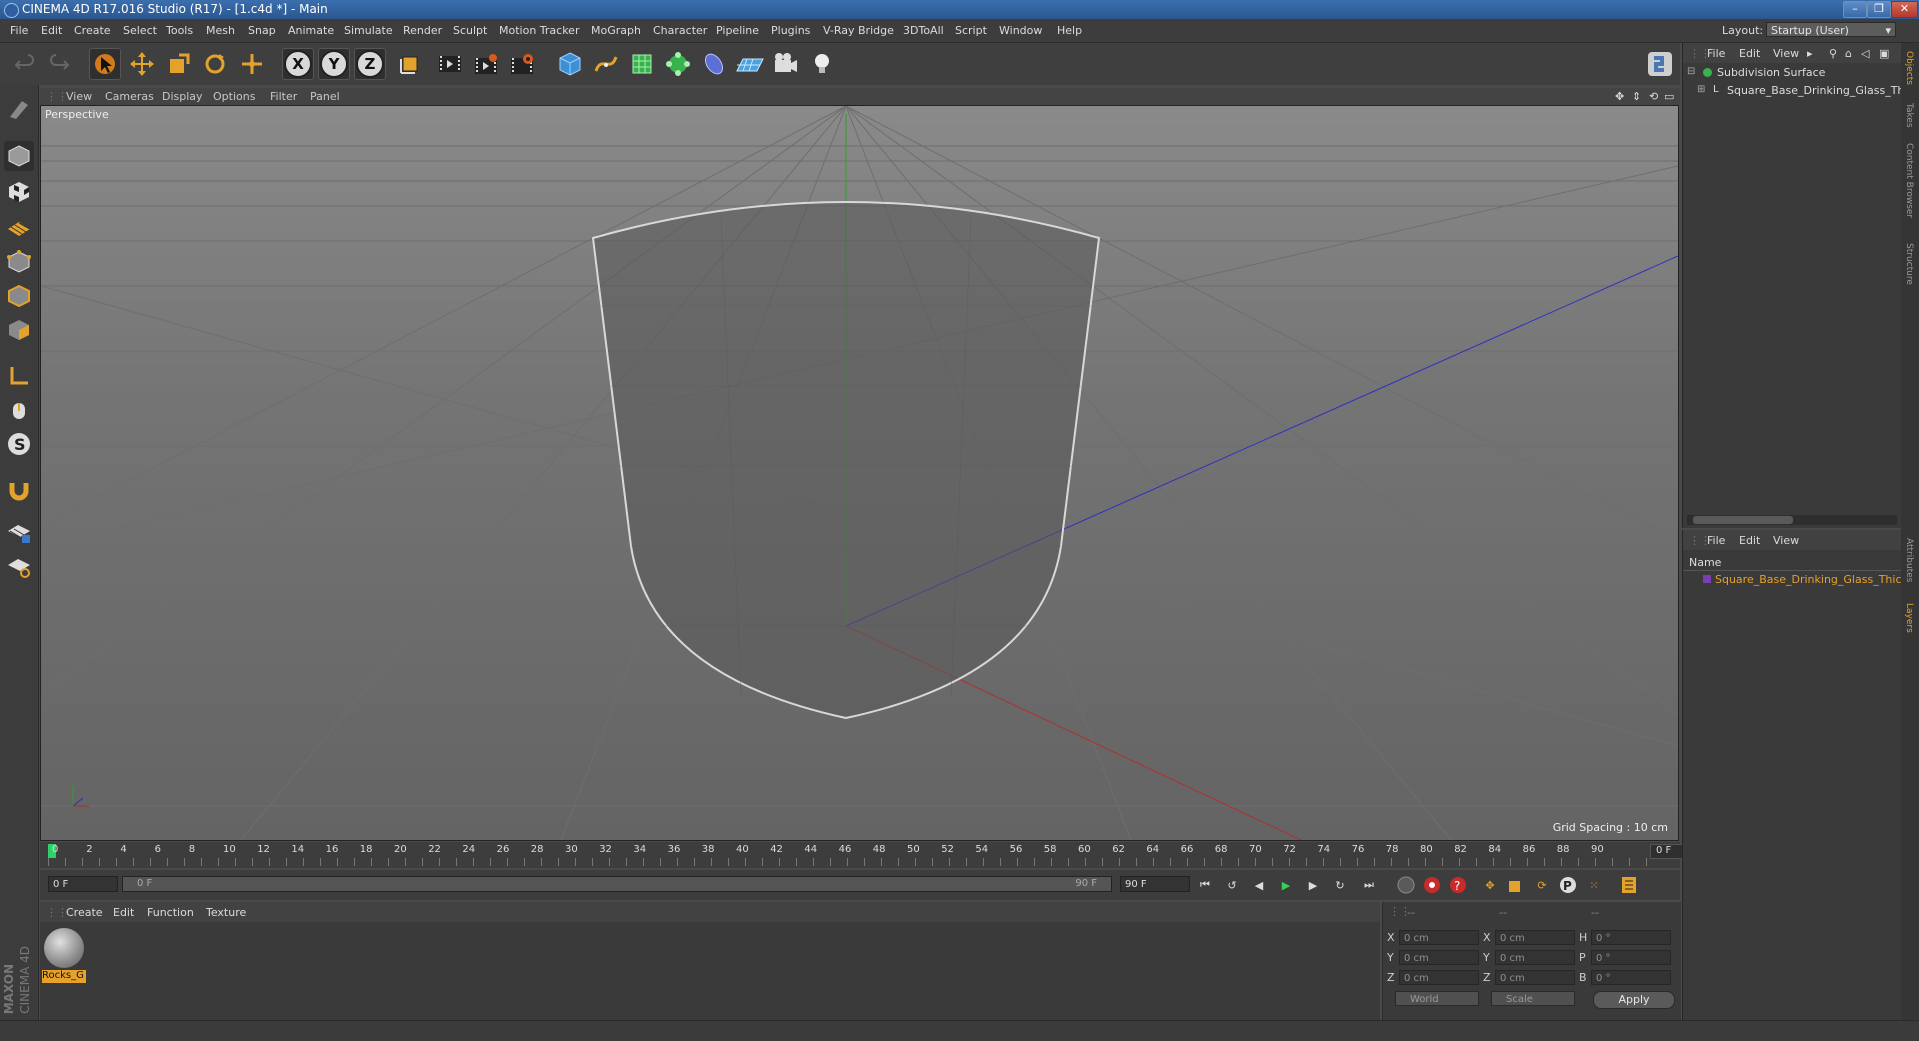 Image resolution: width=1919 pixels, height=1041 pixels. I want to click on tab-layers: Layers, so click(1909, 618).